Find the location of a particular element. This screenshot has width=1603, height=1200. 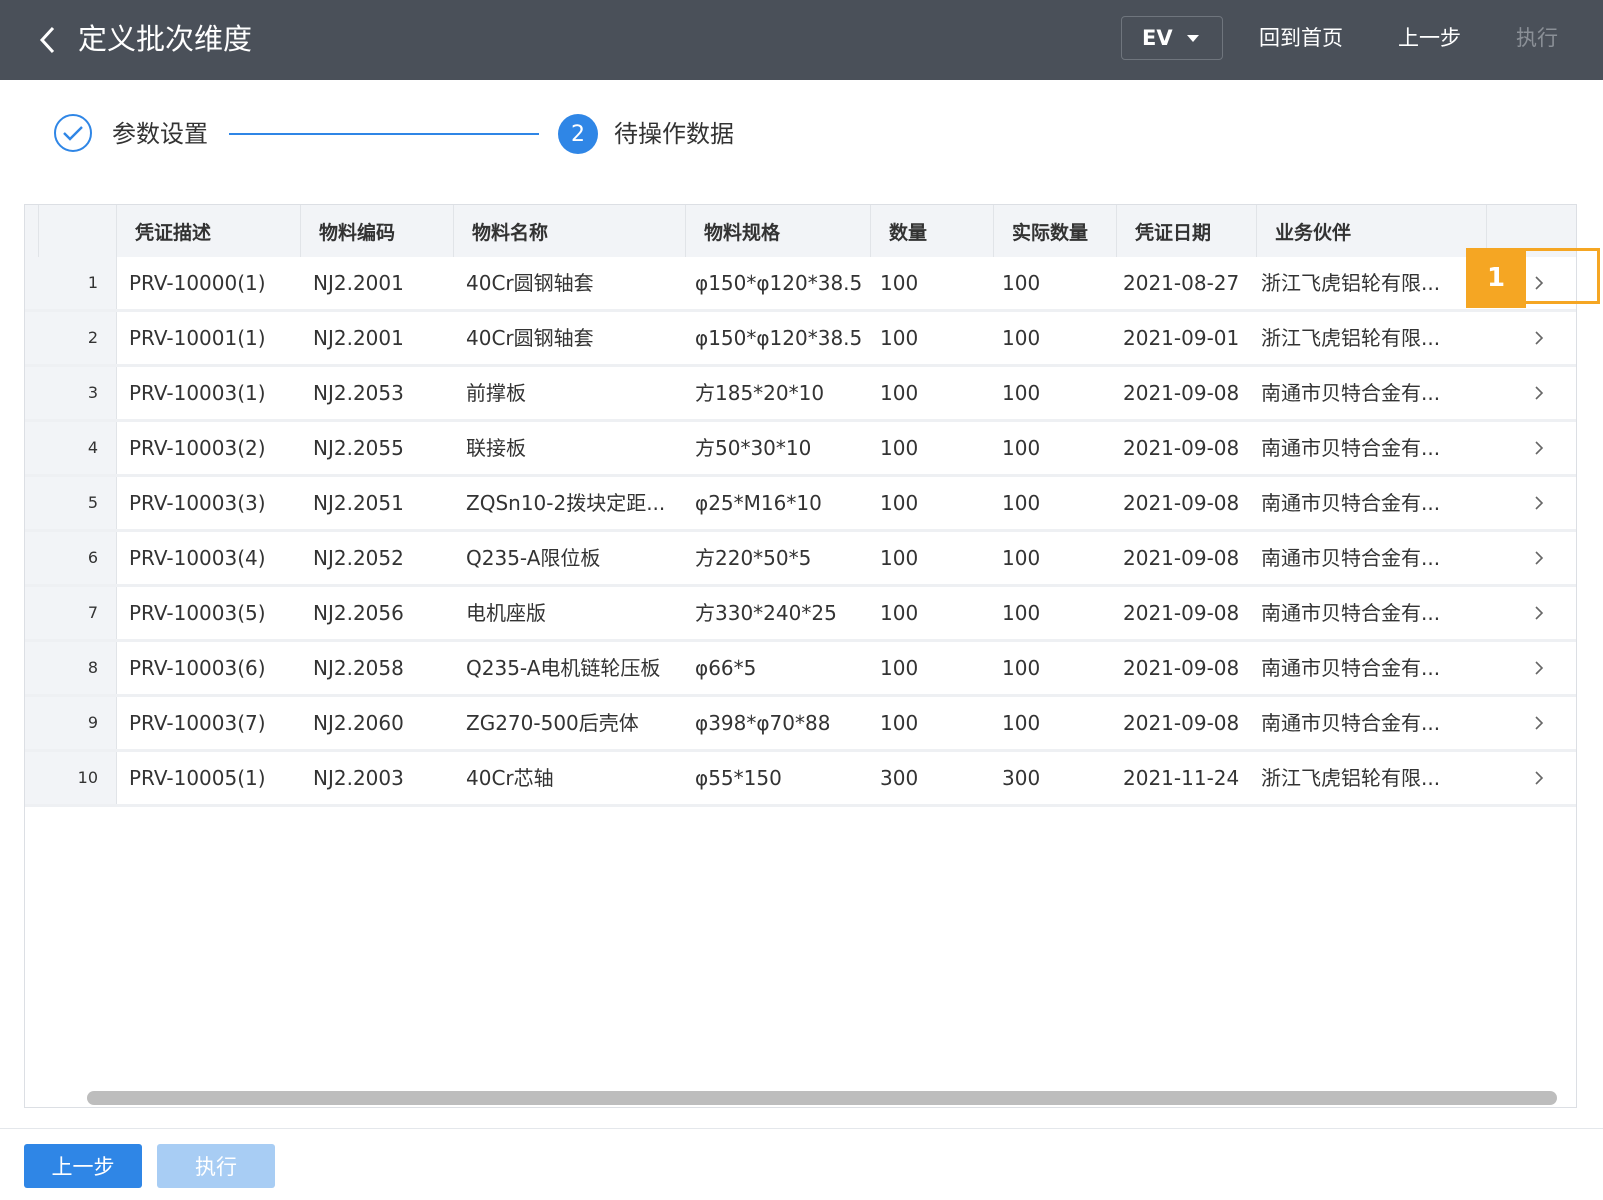

back-button is located at coordinates (47, 40).